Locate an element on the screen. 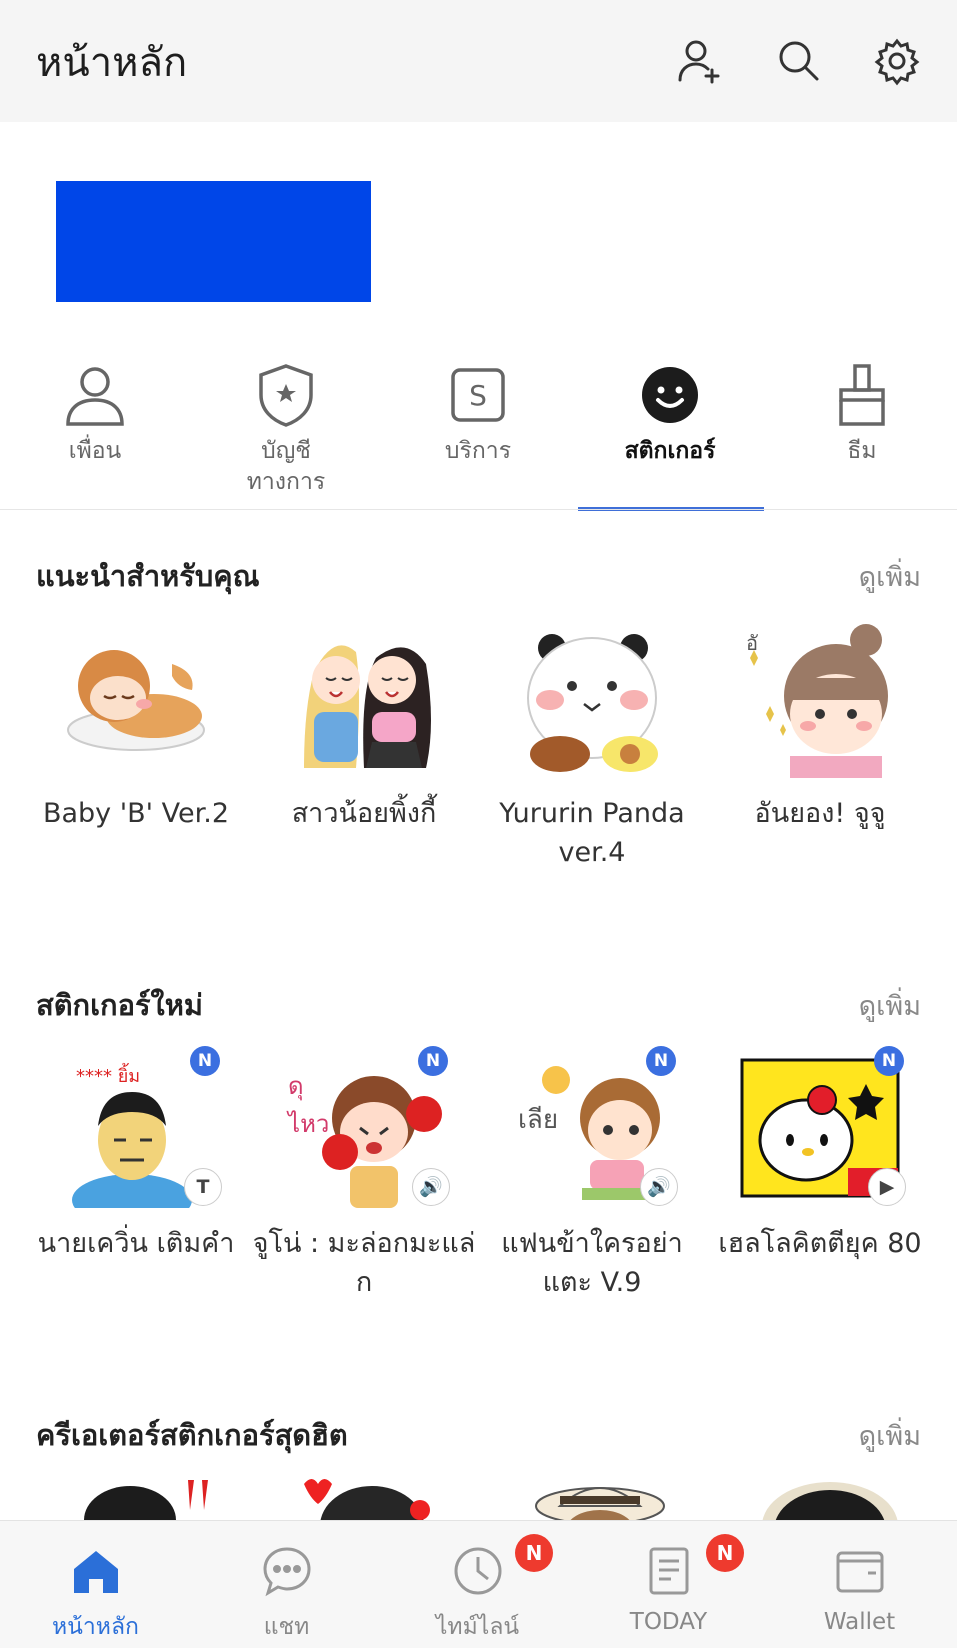 The height and width of the screenshot is (1648, 957). sticker-item: N ▶ เฮลโลคิตตียุค 80 is located at coordinates (820, 1154).